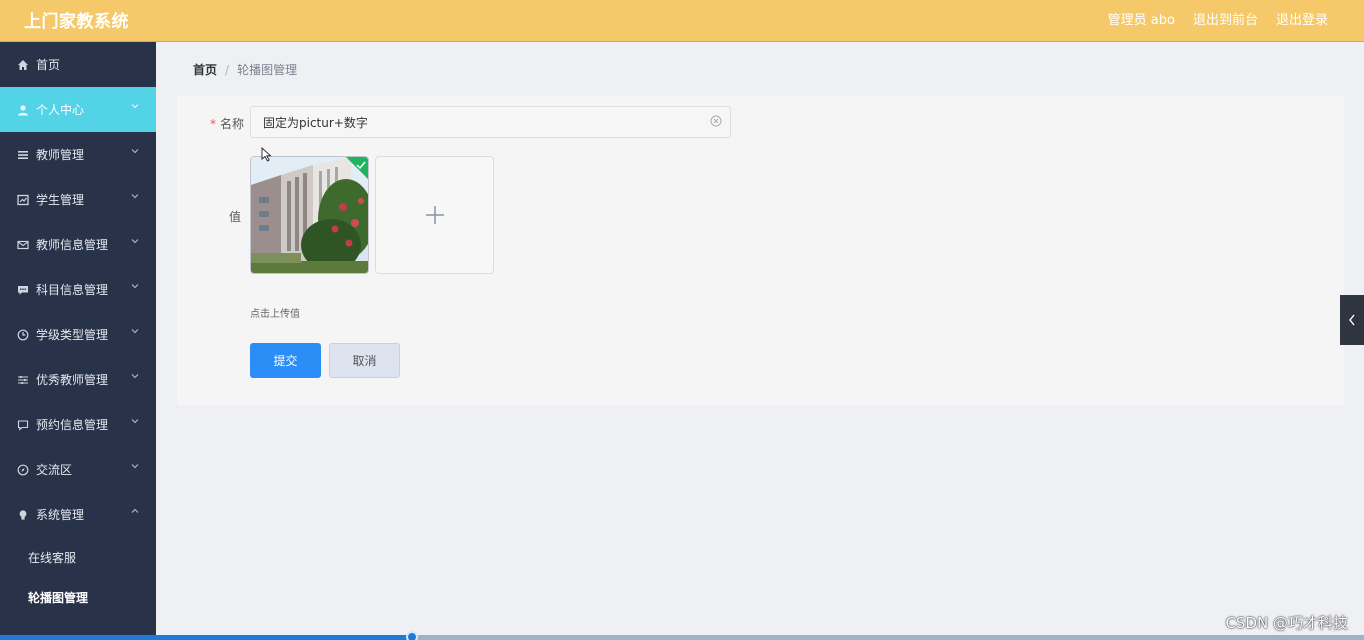  Describe the element at coordinates (72, 425) in the screenshot. I see `sidebar-item-label: 预约信息管理` at that location.